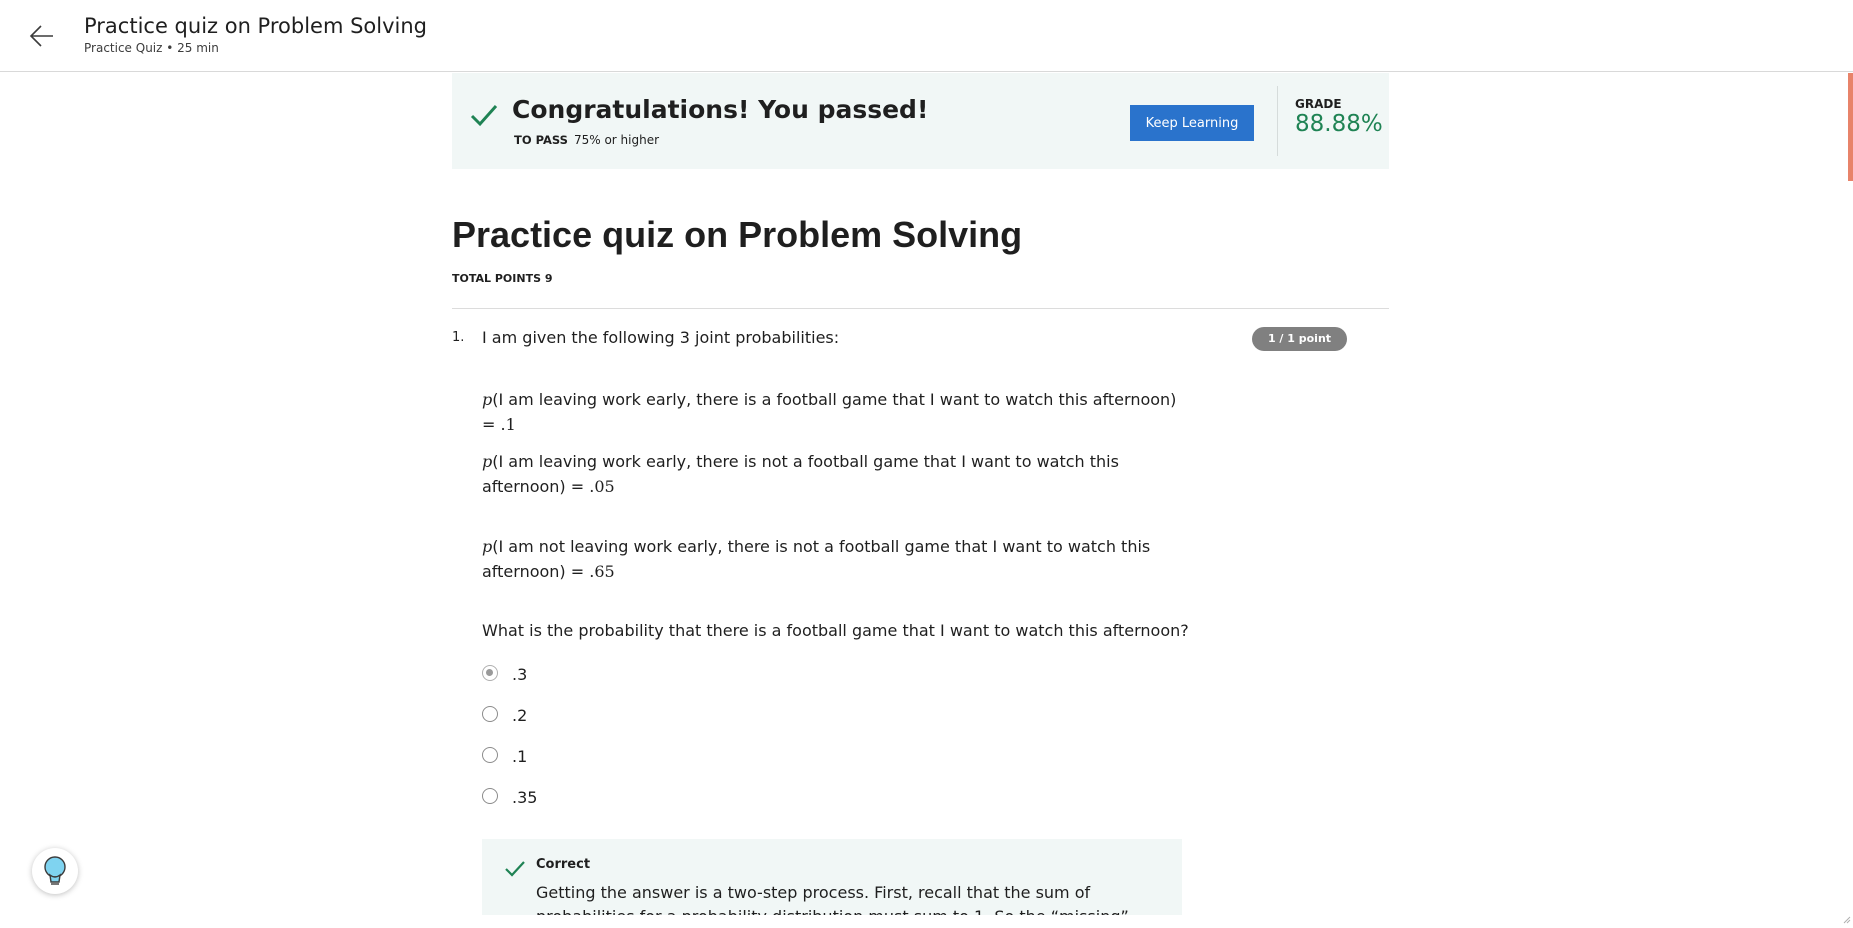 Image resolution: width=1853 pixels, height=928 pixels. I want to click on pass-message: Congratulations! You passed!, so click(720, 109).